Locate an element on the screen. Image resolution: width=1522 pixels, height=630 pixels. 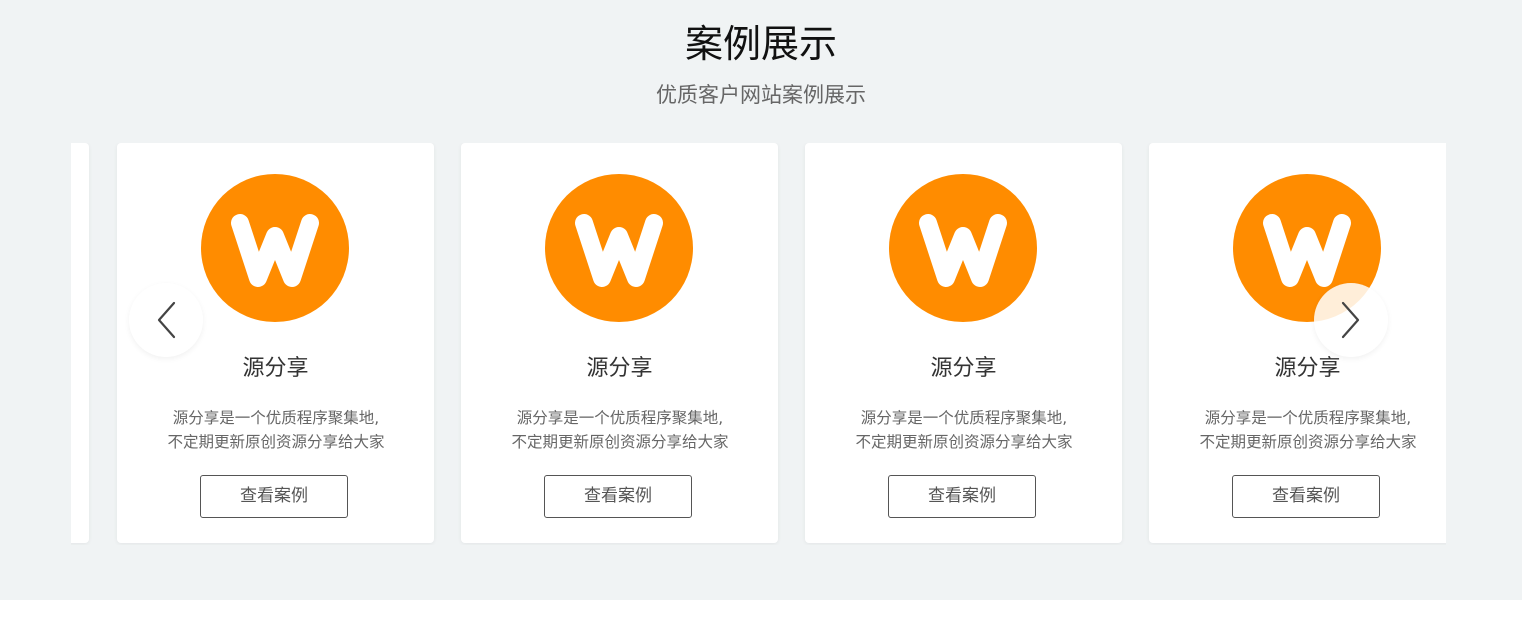
chevron-right-icon is located at coordinates (1350, 320).